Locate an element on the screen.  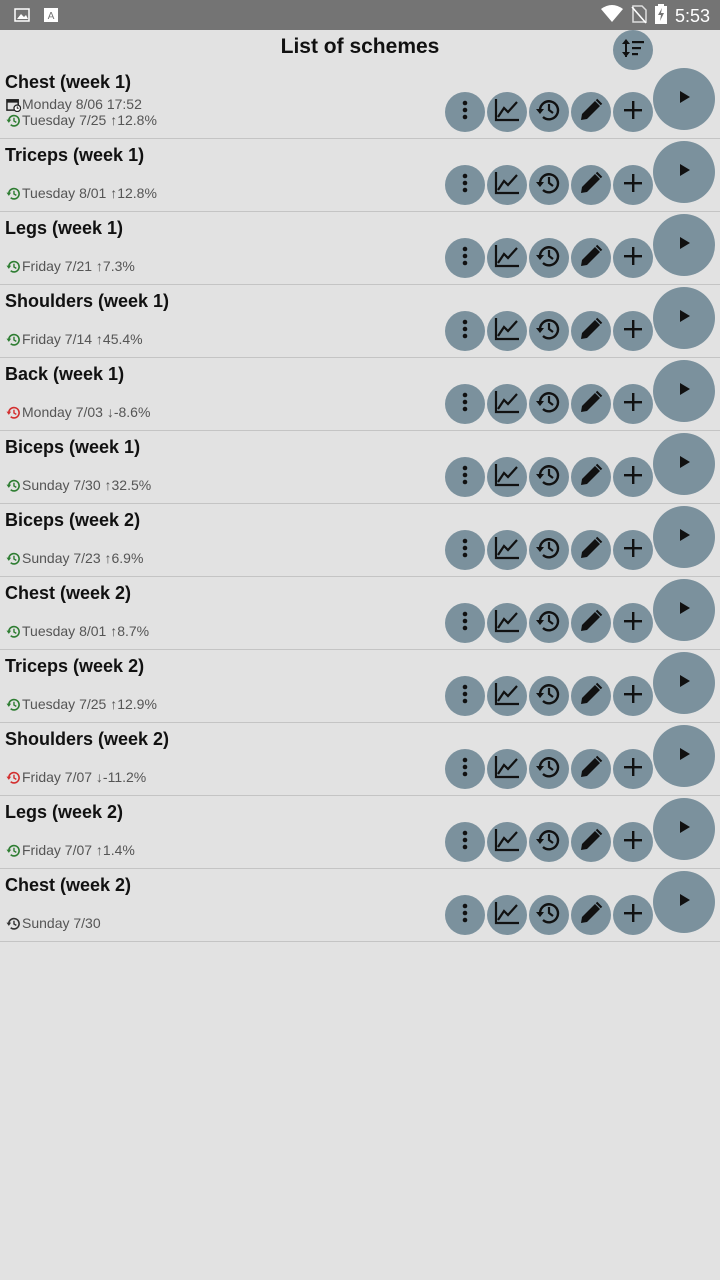
last-workout-text: Tuesday 8/01 ↑12.8% is located at coordinates (89, 193).